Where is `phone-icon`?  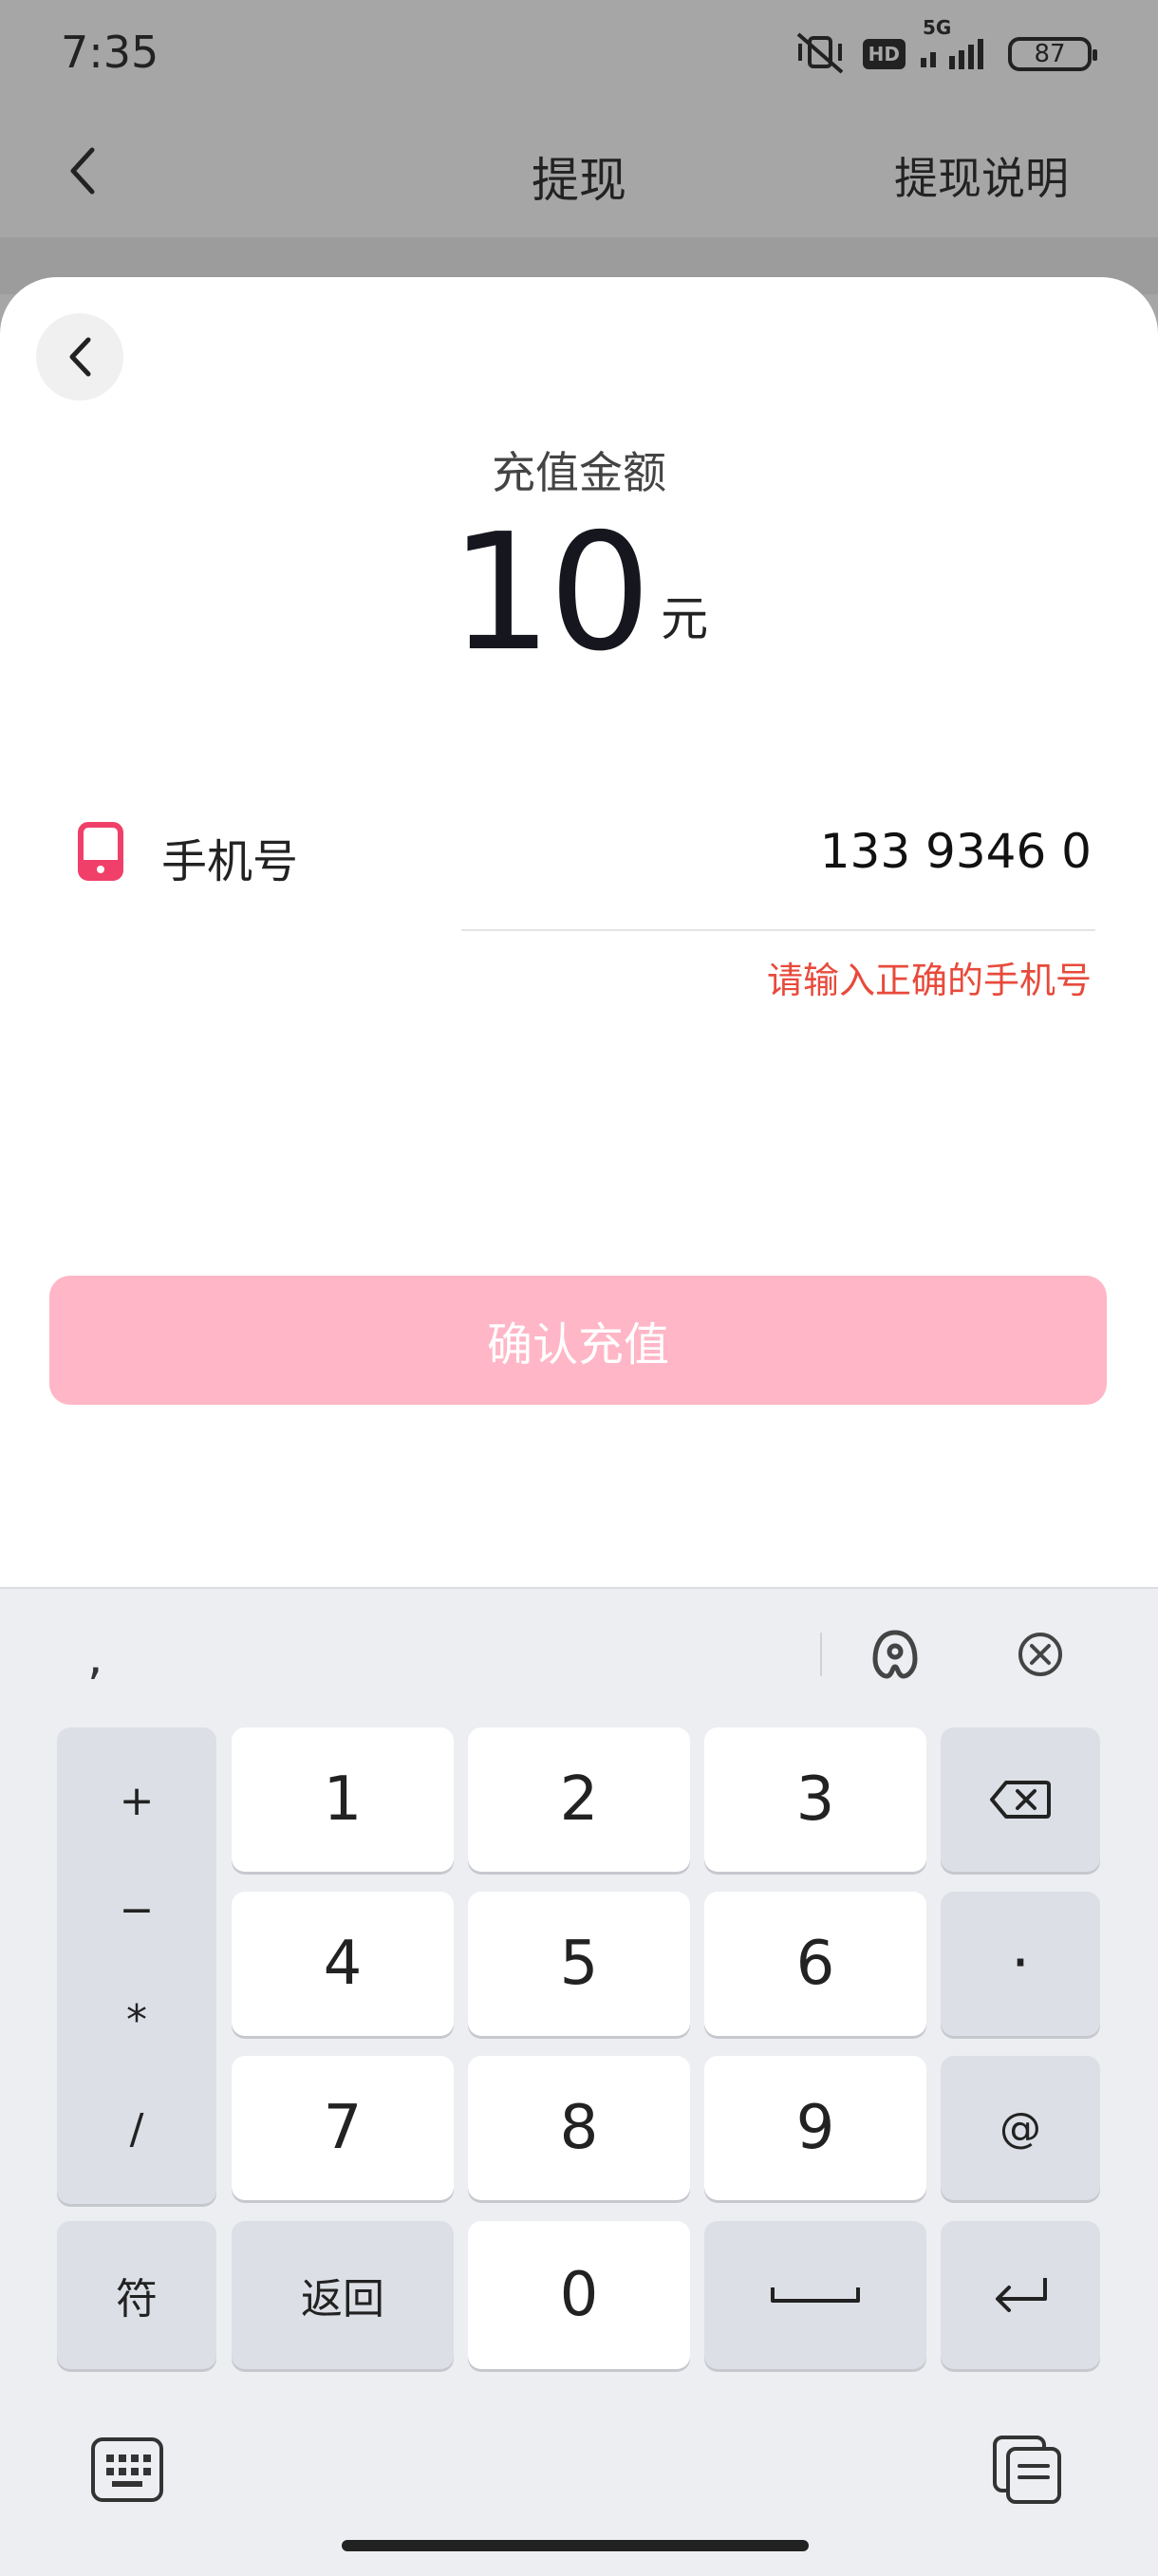 phone-icon is located at coordinates (100, 851).